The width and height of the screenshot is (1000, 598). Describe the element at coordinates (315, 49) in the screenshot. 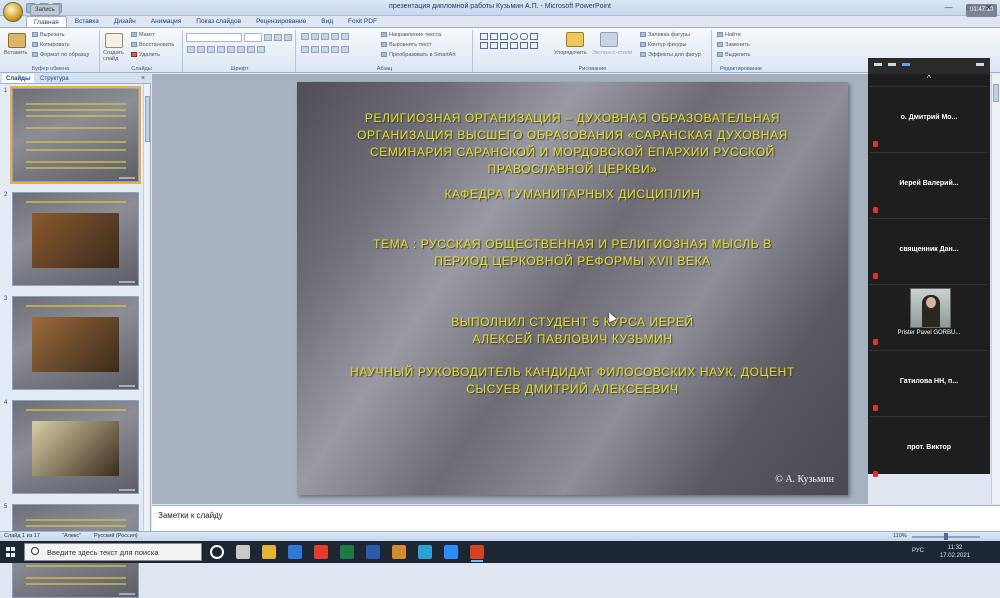

I see `align-center-icon` at that location.